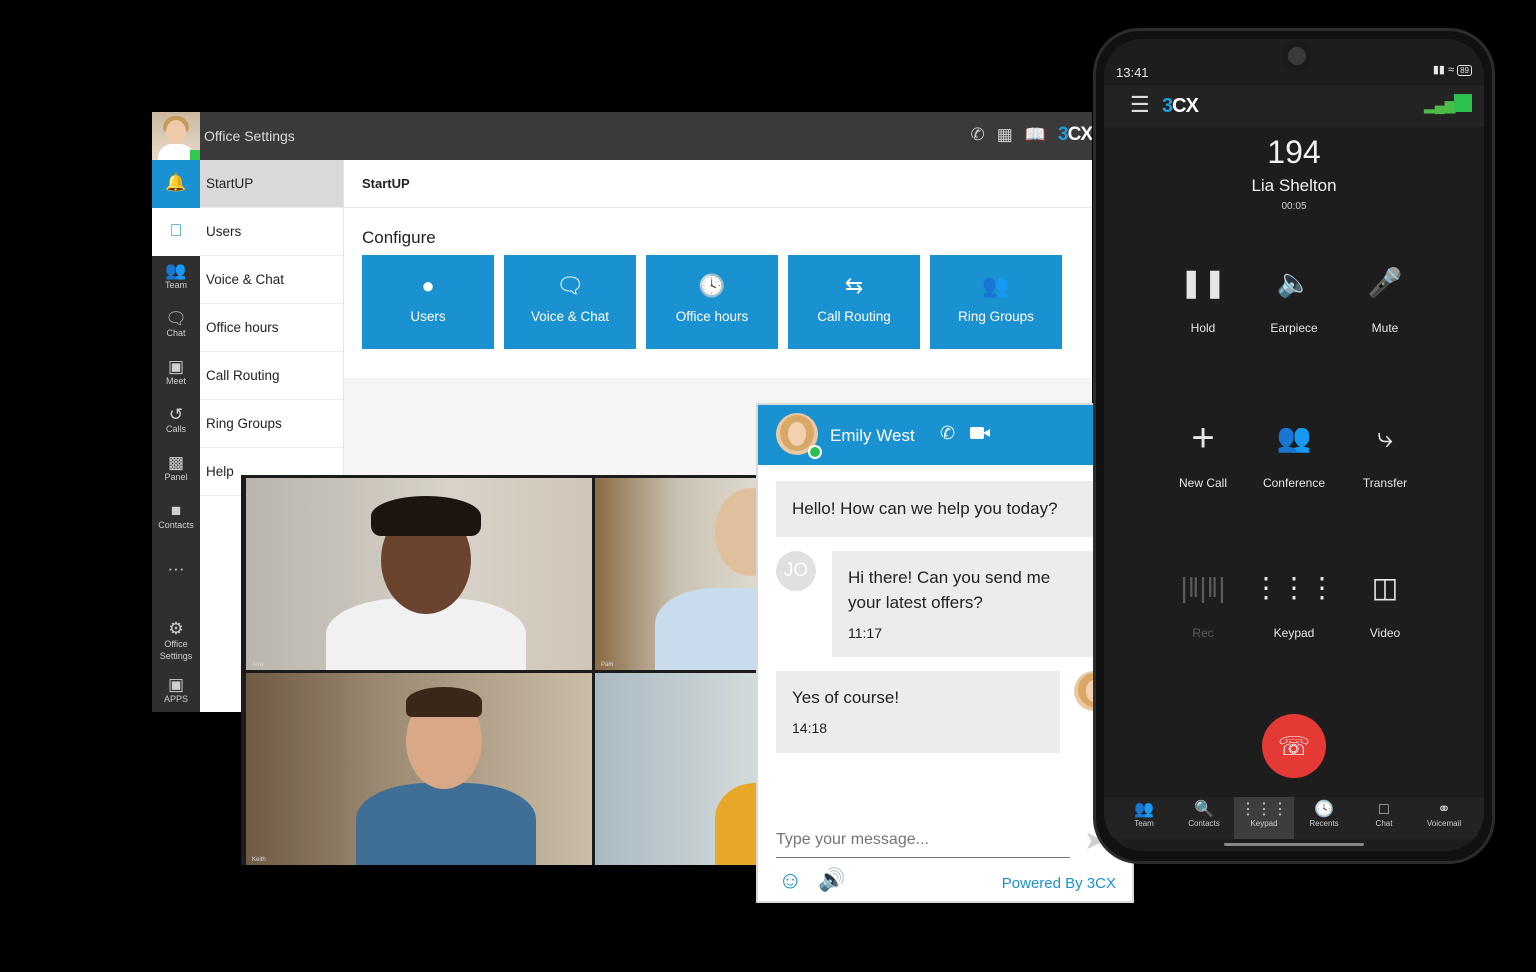  Describe the element at coordinates (1294, 844) in the screenshot. I see `home-indicator` at that location.